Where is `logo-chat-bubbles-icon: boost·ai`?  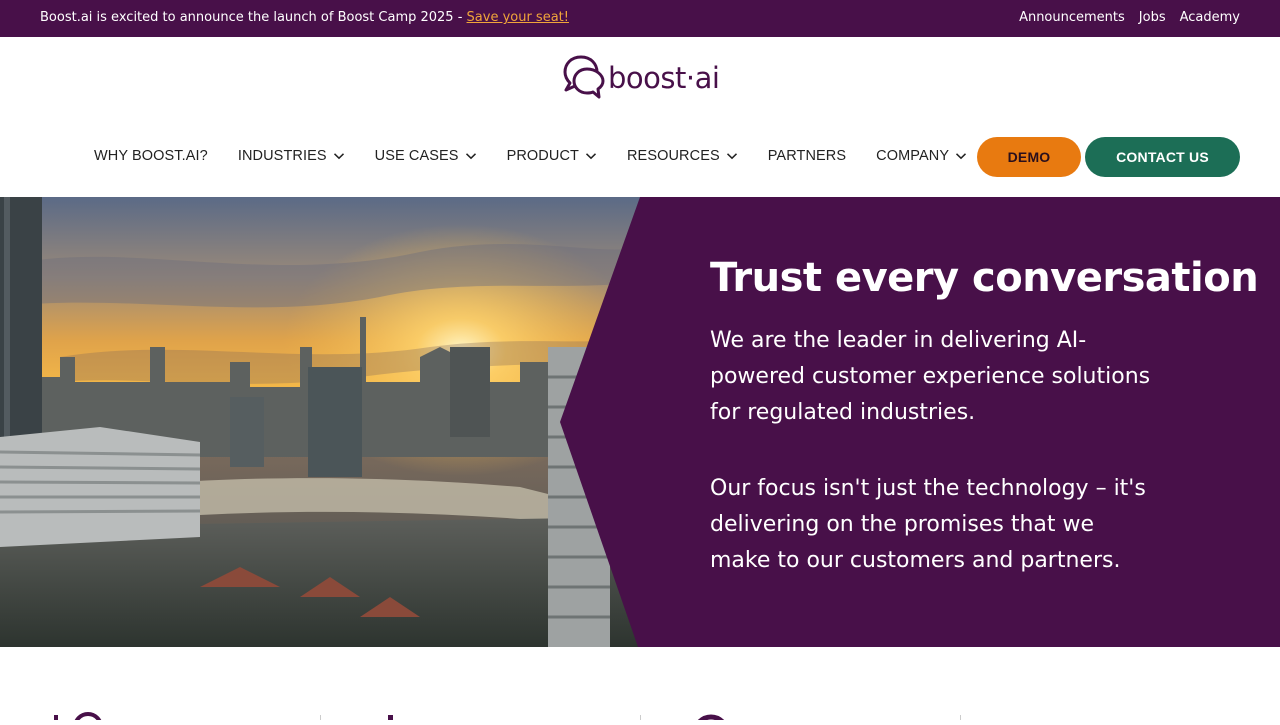
logo-chat-bubbles-icon: boost·ai is located at coordinates (641, 77).